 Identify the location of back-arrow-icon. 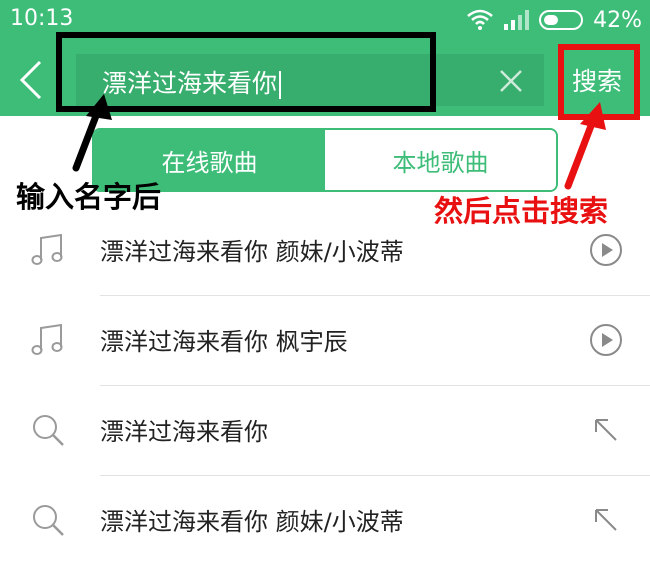
(31, 80).